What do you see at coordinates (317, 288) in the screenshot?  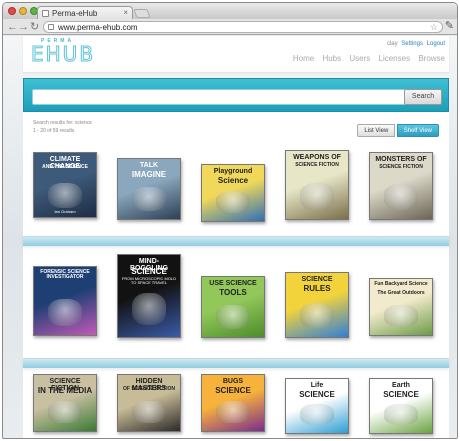 I see `book-subtitle: RULES` at bounding box center [317, 288].